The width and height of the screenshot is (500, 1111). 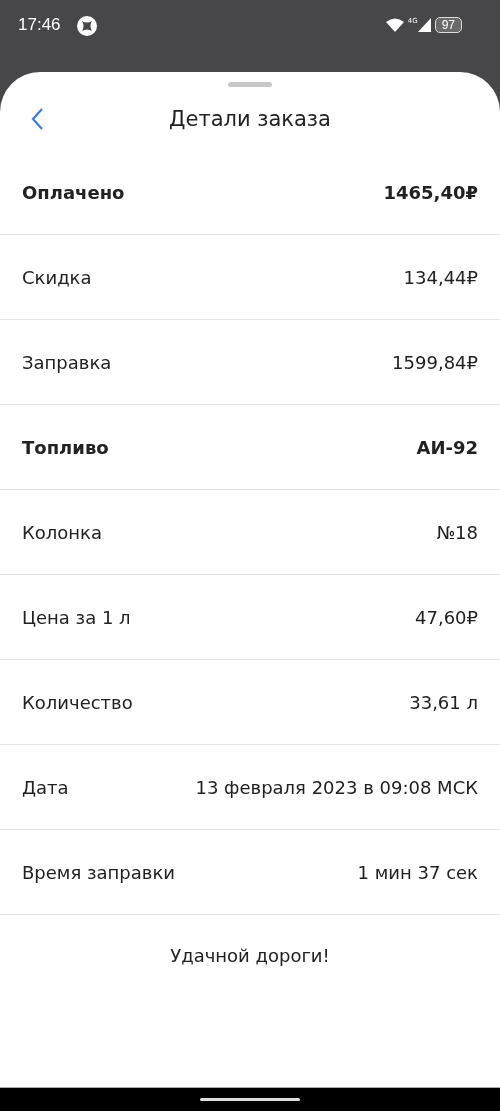 What do you see at coordinates (424, 25) in the screenshot?
I see `signal-icon` at bounding box center [424, 25].